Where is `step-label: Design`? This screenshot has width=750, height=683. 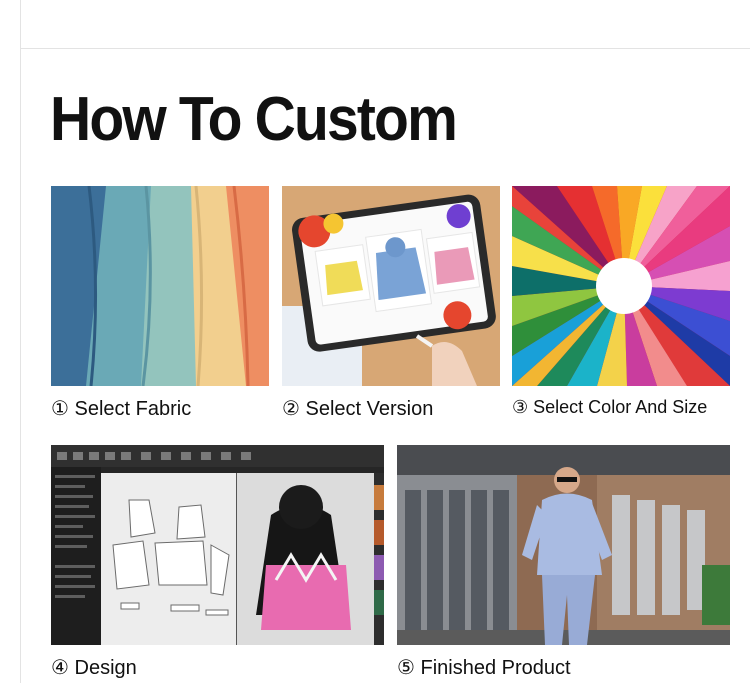 step-label: Design is located at coordinates (105, 668).